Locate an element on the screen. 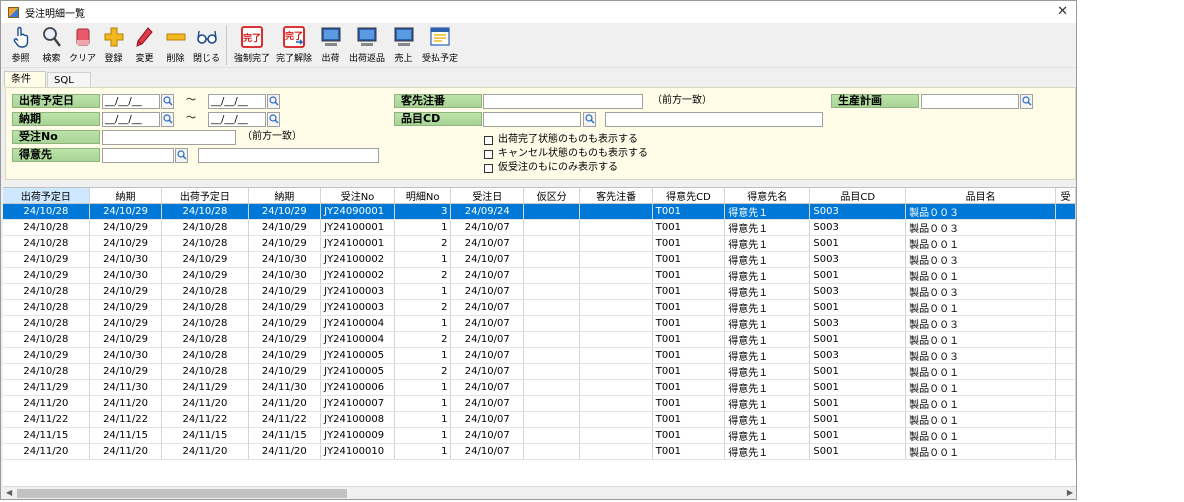 This screenshot has width=1184, height=502. table-cell: JY24100006 is located at coordinates (357, 387).